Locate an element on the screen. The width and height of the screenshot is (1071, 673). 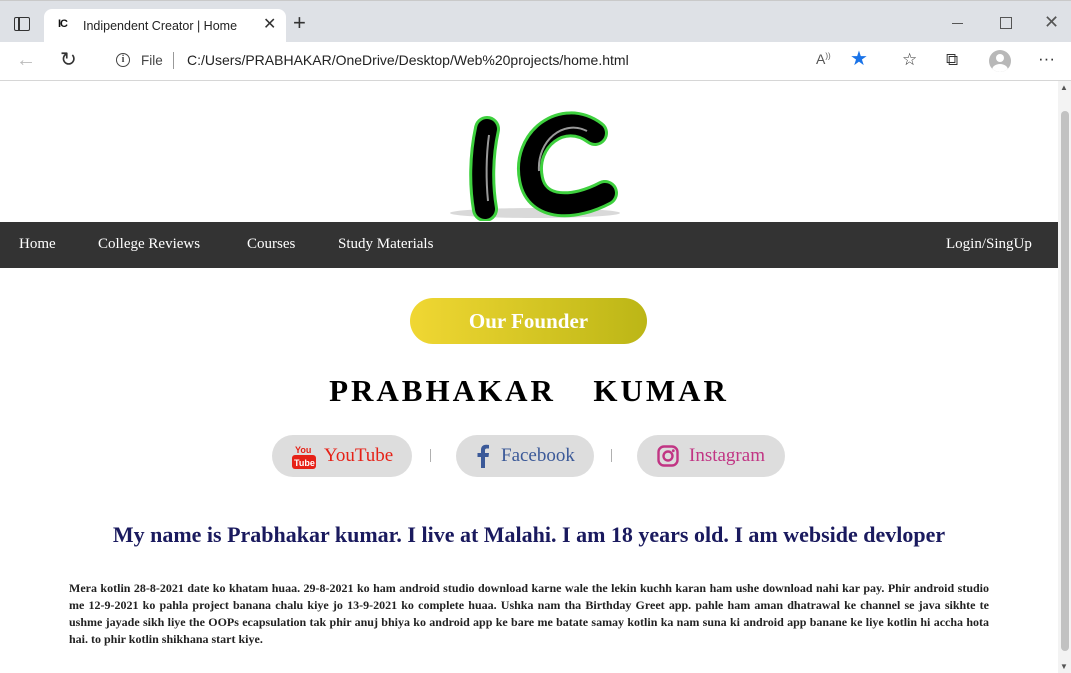
youtube-link: You Tube YouTube is located at coordinates (342, 456).